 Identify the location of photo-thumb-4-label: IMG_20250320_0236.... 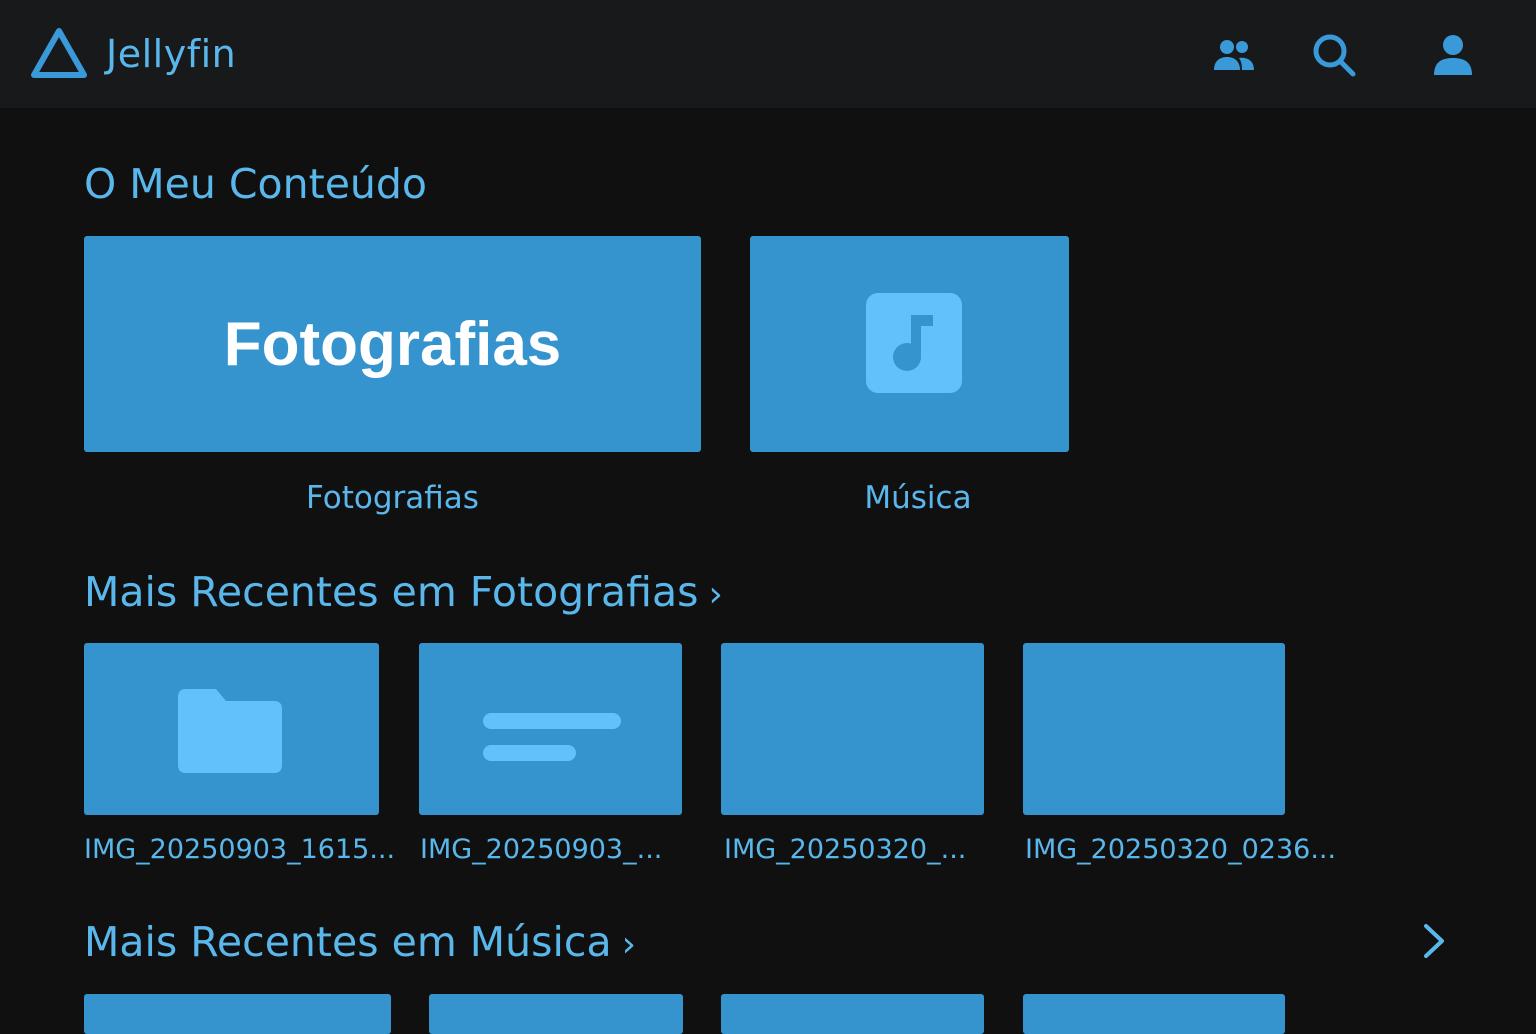
(1190, 849).